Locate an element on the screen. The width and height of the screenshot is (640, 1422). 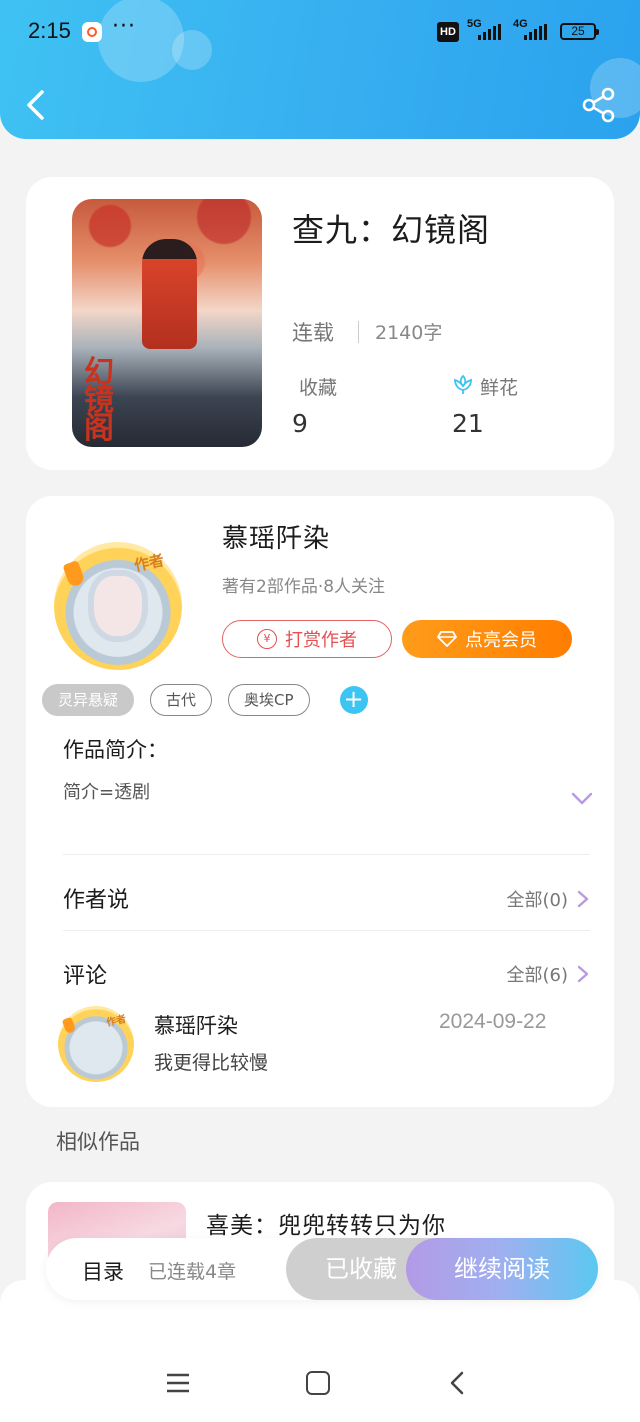
favorites-label: 收藏 is located at coordinates (318, 388).